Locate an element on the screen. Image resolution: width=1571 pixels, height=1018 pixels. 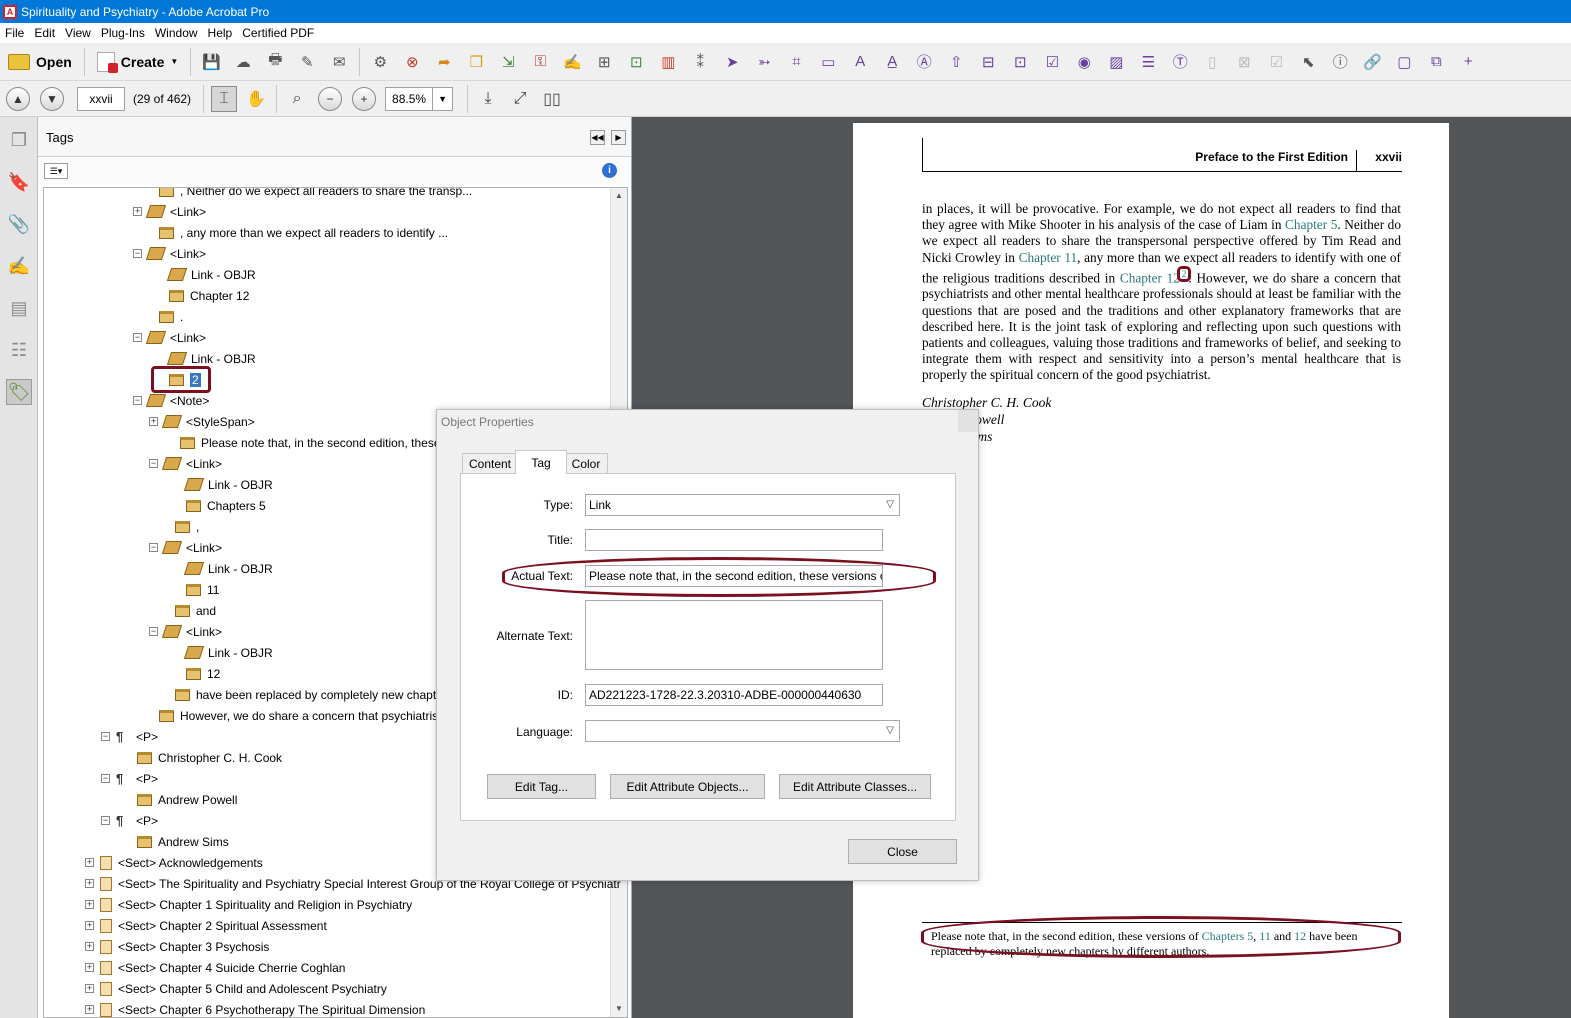
select-arrow-icon: ➤ is located at coordinates (732, 62).